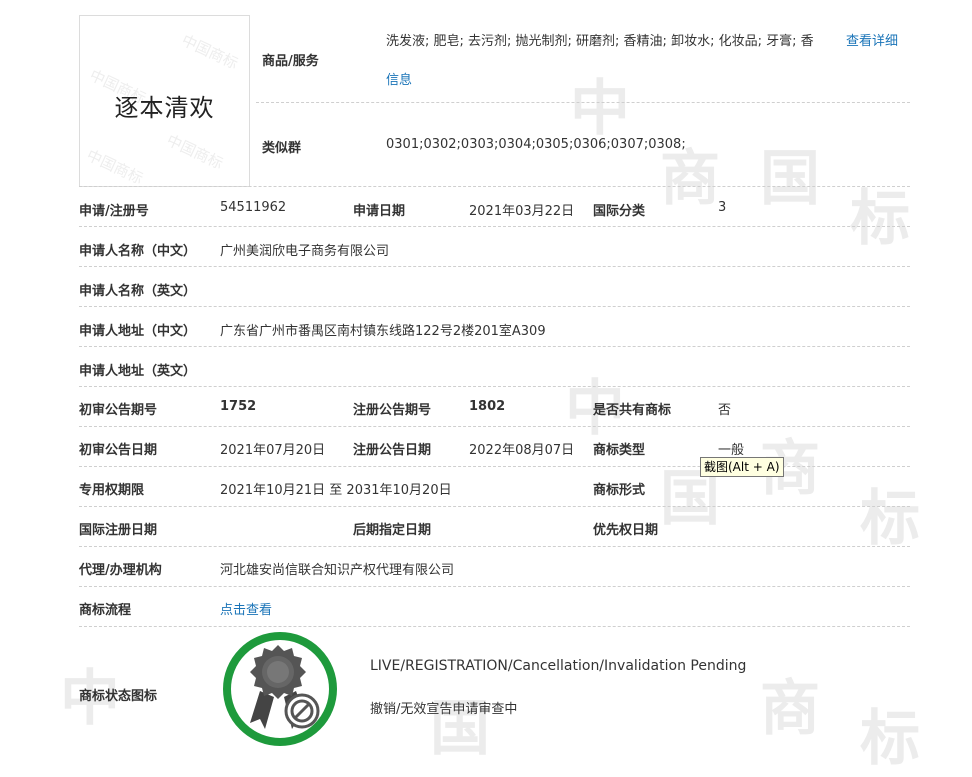 Image resolution: width=972 pixels, height=777 pixels. I want to click on agent-label: 代理/办理机构, so click(120, 570).